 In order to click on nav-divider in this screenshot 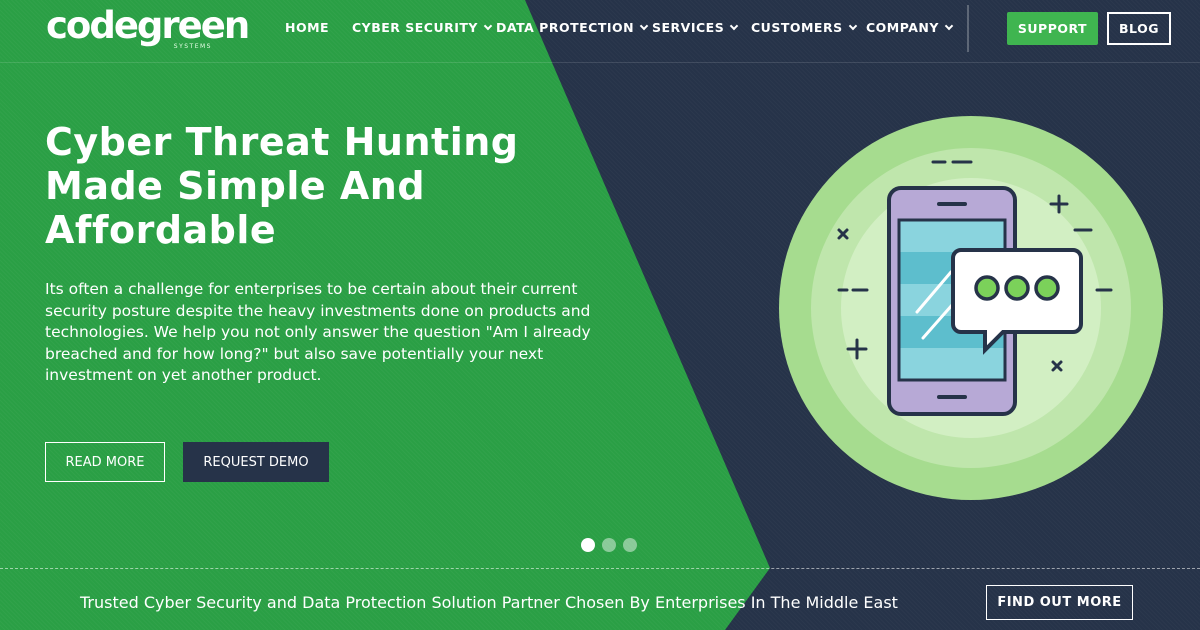, I will do `click(968, 28)`.